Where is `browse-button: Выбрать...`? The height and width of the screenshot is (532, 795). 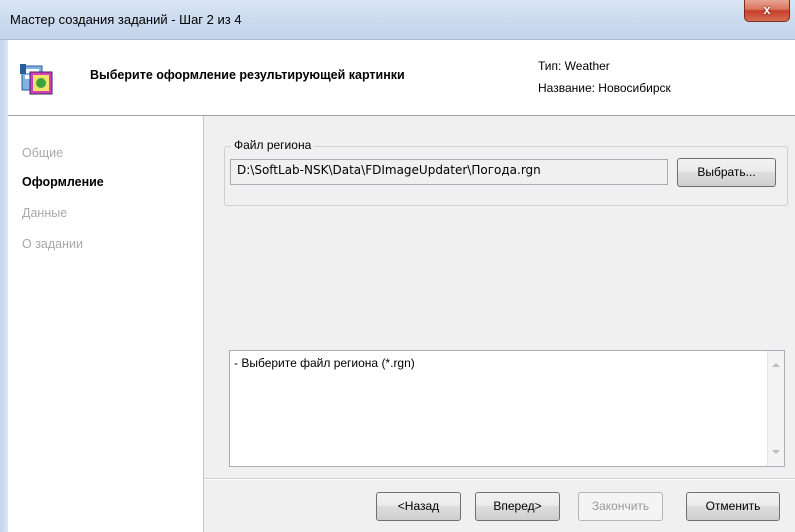 browse-button: Выбрать... is located at coordinates (726, 172).